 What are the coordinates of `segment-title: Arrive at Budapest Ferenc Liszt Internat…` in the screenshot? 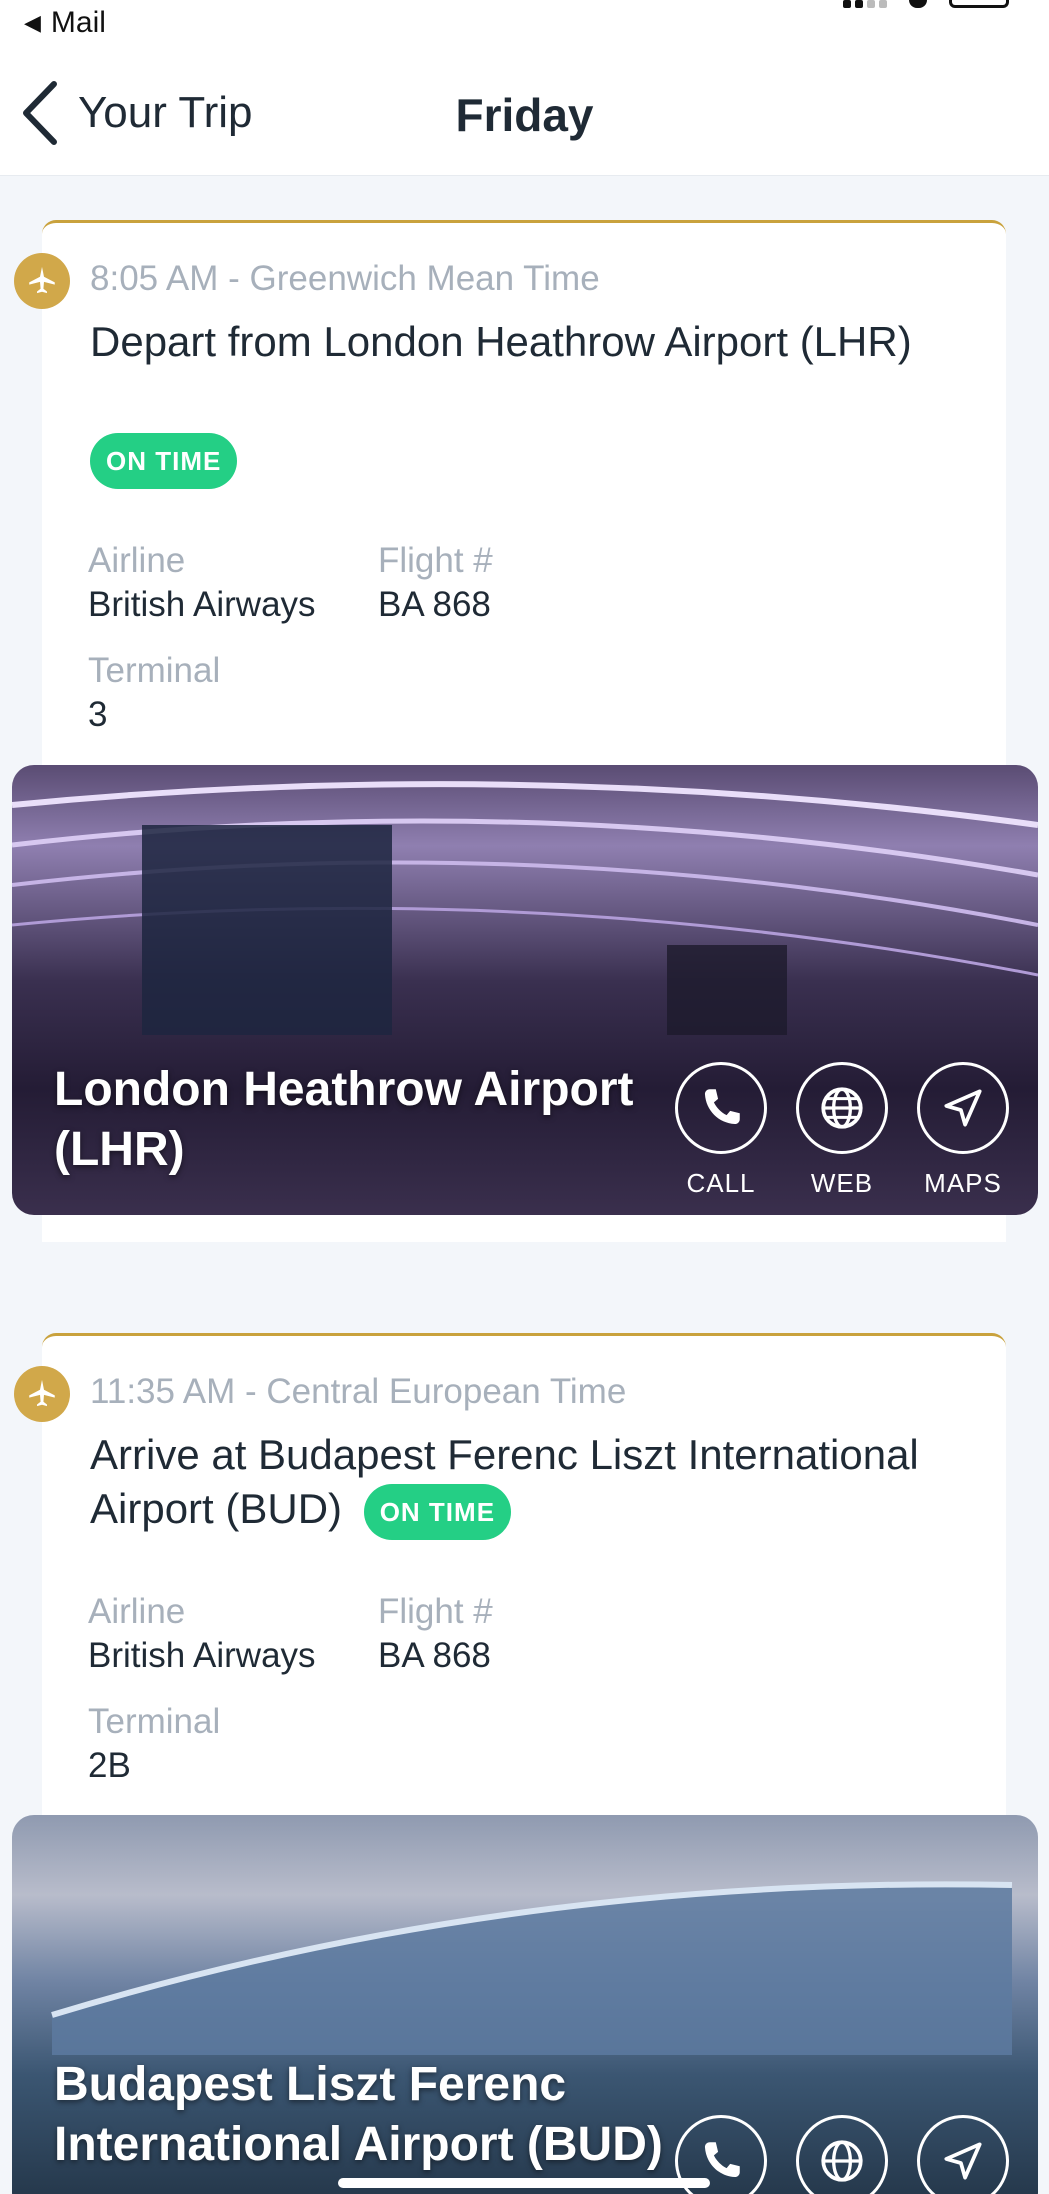 It's located at (520, 1484).